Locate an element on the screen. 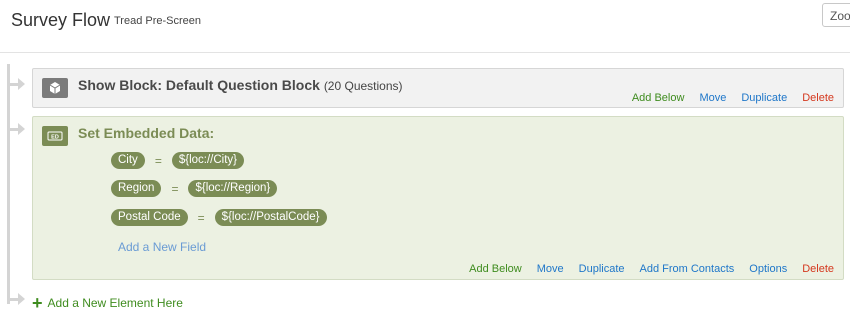  add-from-contacts-button: Add From Contacts is located at coordinates (687, 269).